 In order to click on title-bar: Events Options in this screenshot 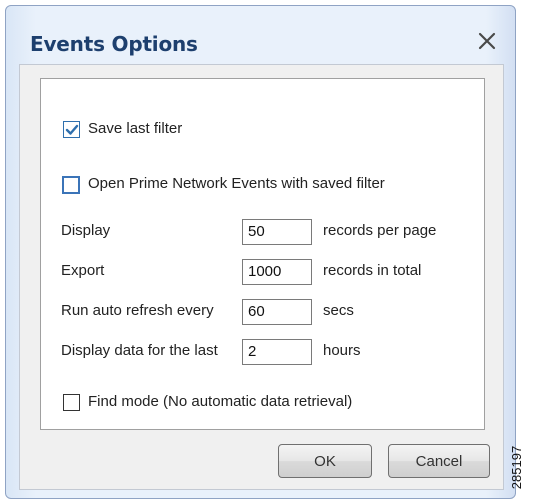, I will do `click(260, 35)`.